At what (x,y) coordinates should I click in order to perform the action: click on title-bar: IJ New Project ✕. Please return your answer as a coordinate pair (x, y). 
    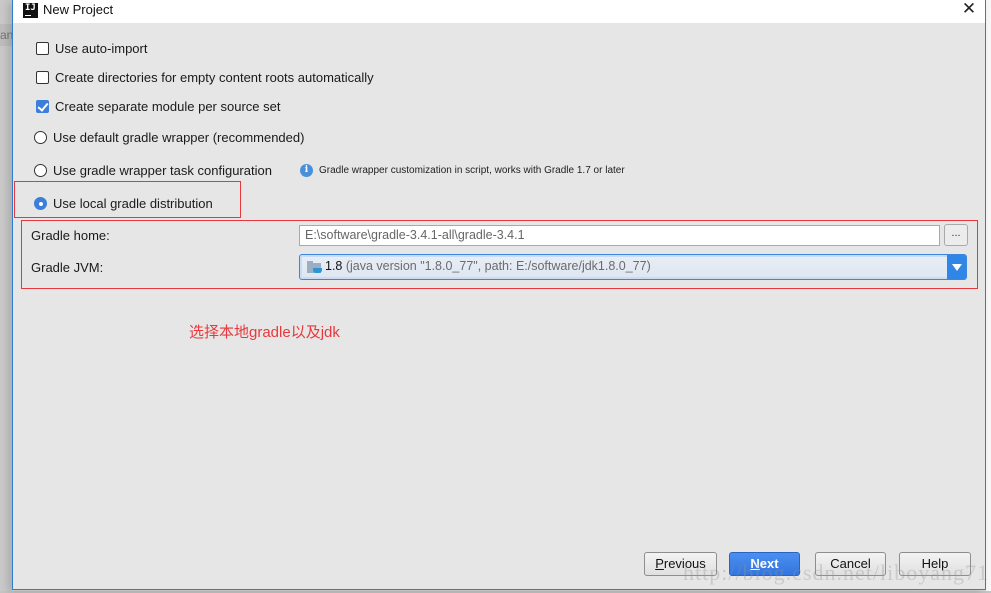
    Looking at the image, I should click on (499, 11).